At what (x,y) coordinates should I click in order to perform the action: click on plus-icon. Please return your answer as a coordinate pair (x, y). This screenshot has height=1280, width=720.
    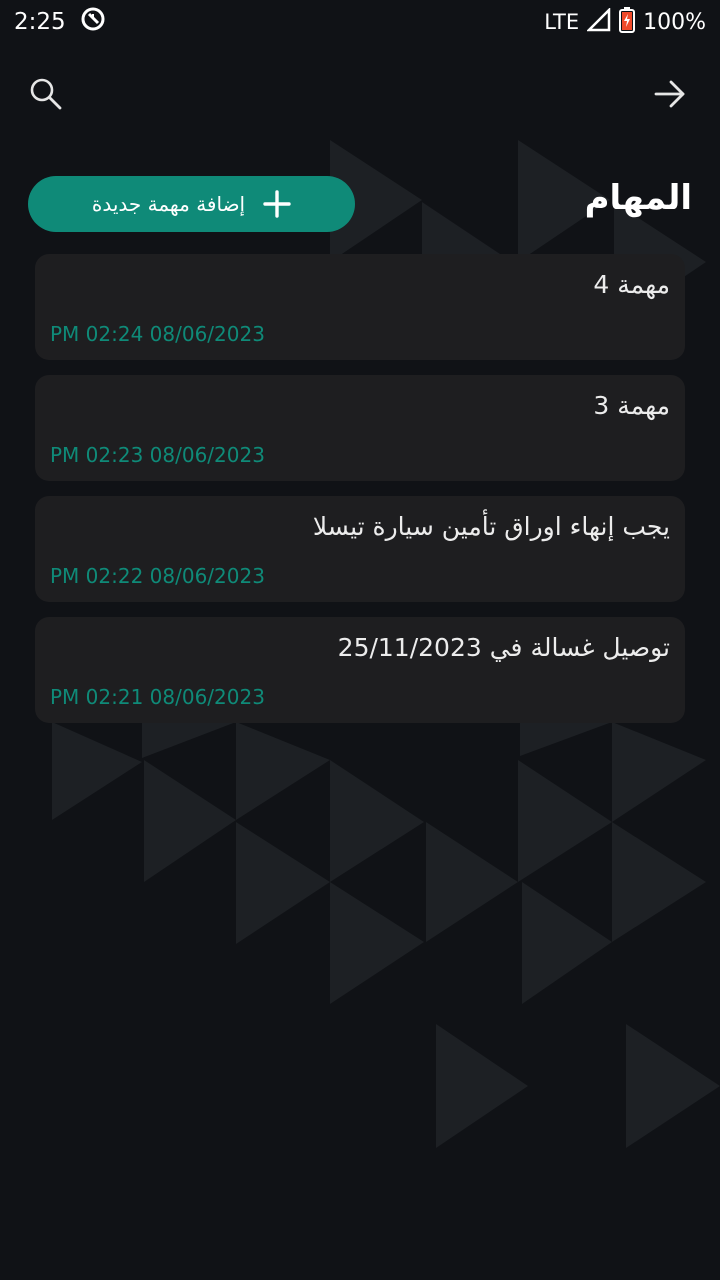
    Looking at the image, I should click on (277, 204).